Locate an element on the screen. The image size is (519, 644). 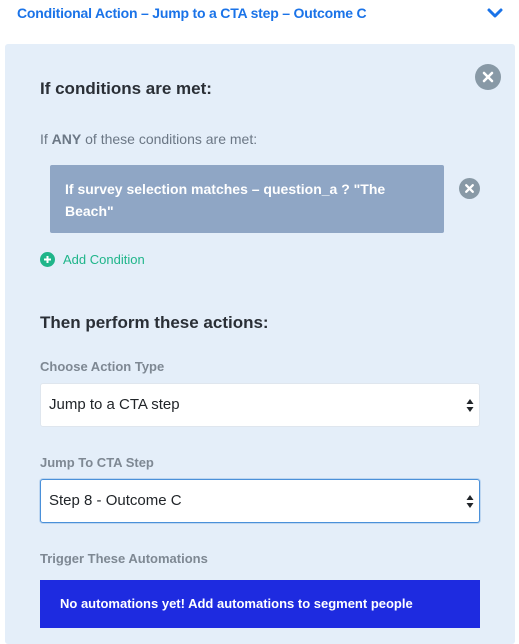
match-mode-text: If ANY of these conditions are met: is located at coordinates (148, 139).